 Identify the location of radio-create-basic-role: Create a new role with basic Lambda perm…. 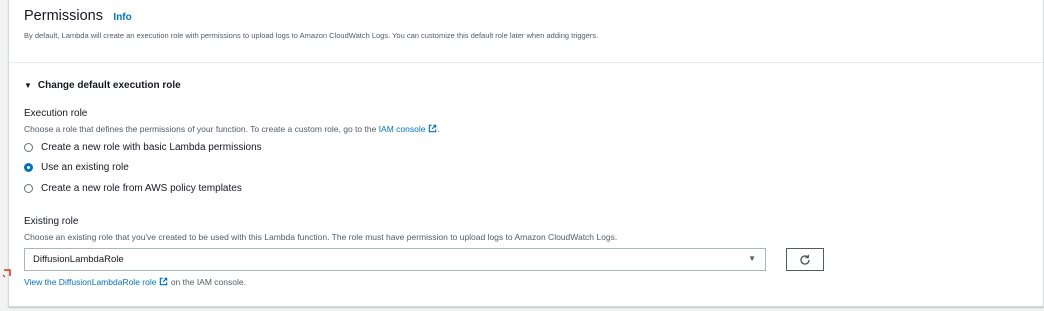
(143, 147).